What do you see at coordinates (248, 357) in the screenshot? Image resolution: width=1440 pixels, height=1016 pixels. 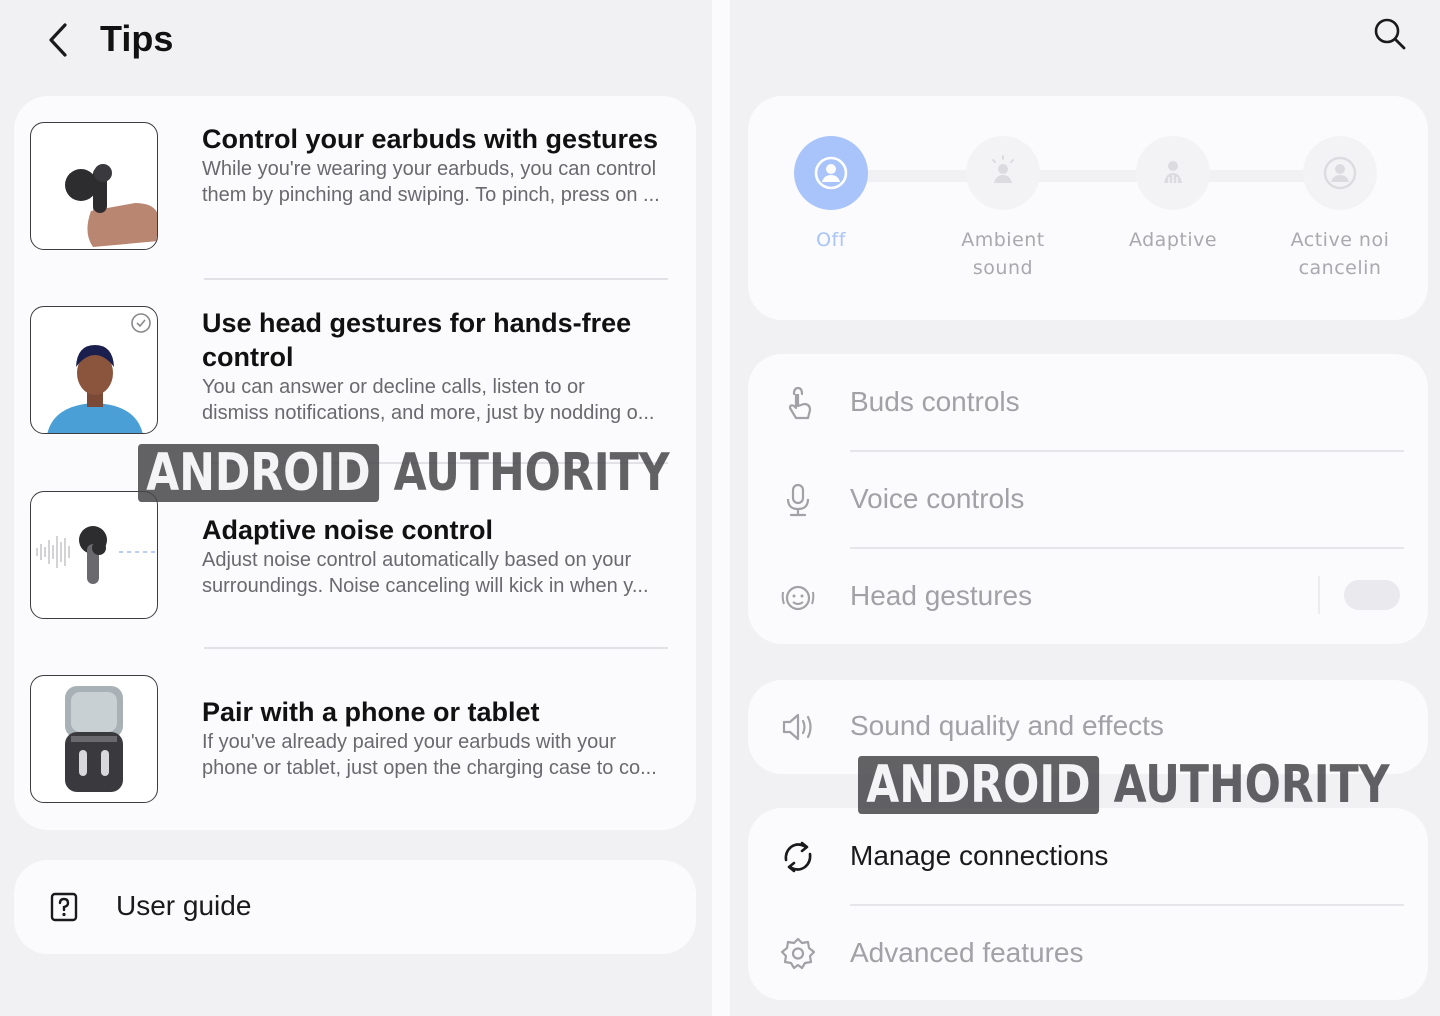 I see `tip-title-line2: control` at bounding box center [248, 357].